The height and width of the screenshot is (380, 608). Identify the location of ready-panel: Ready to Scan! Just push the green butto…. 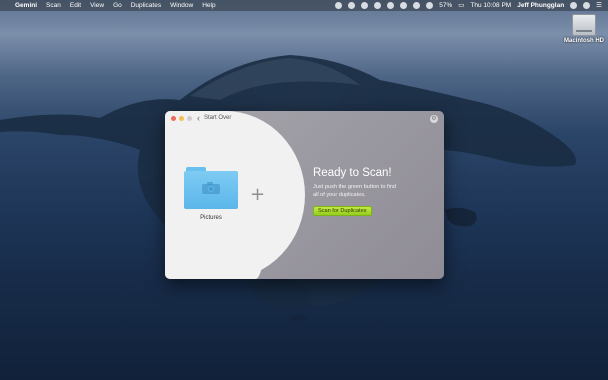
(373, 192).